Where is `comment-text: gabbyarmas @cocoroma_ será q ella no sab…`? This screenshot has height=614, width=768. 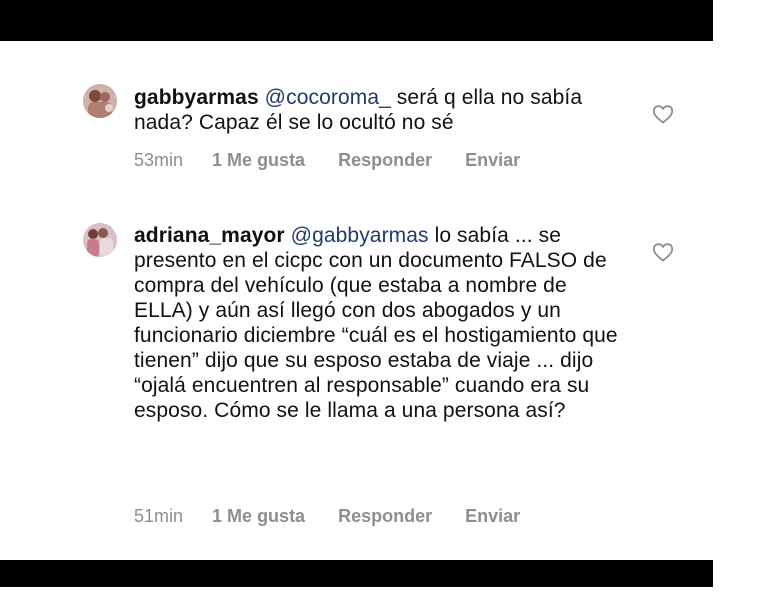
comment-text: gabbyarmas @cocoroma_ será q ella no sab… is located at coordinates (379, 110).